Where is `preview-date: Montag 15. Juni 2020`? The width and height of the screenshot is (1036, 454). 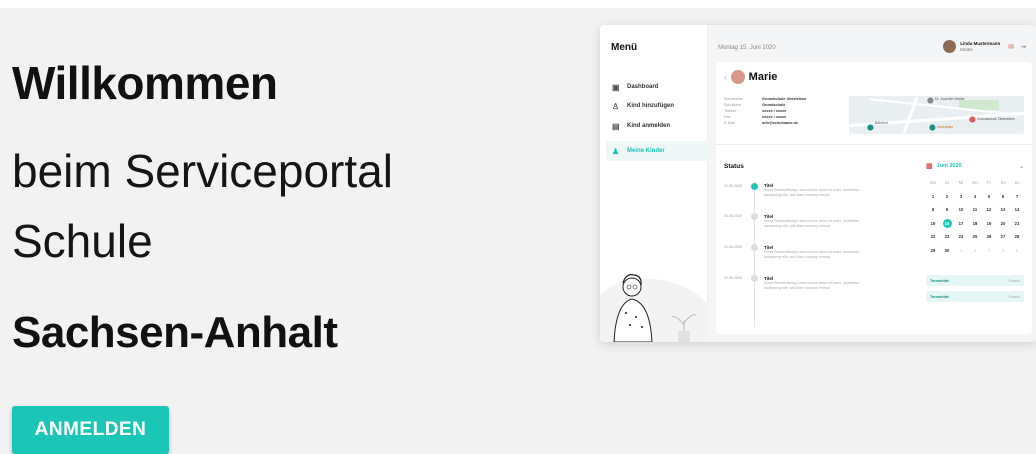 preview-date: Montag 15. Juni 2020 is located at coordinates (747, 48).